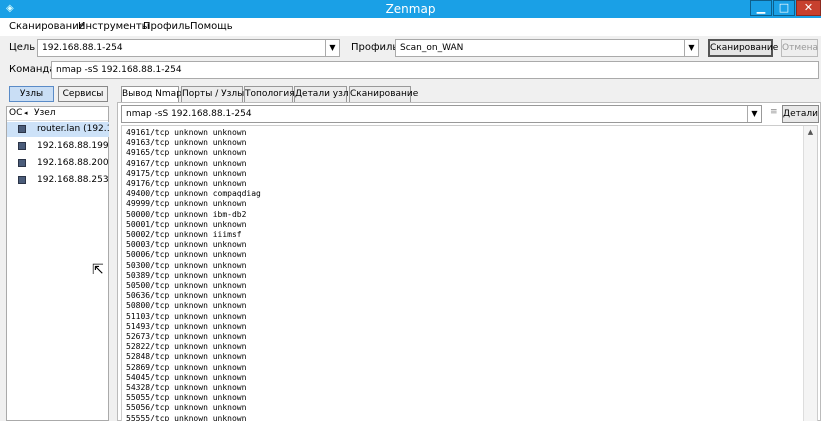 This screenshot has height=421, width=821. What do you see at coordinates (186, 224) in the screenshot?
I see `output-line: 50001/tcp unknown unknown` at bounding box center [186, 224].